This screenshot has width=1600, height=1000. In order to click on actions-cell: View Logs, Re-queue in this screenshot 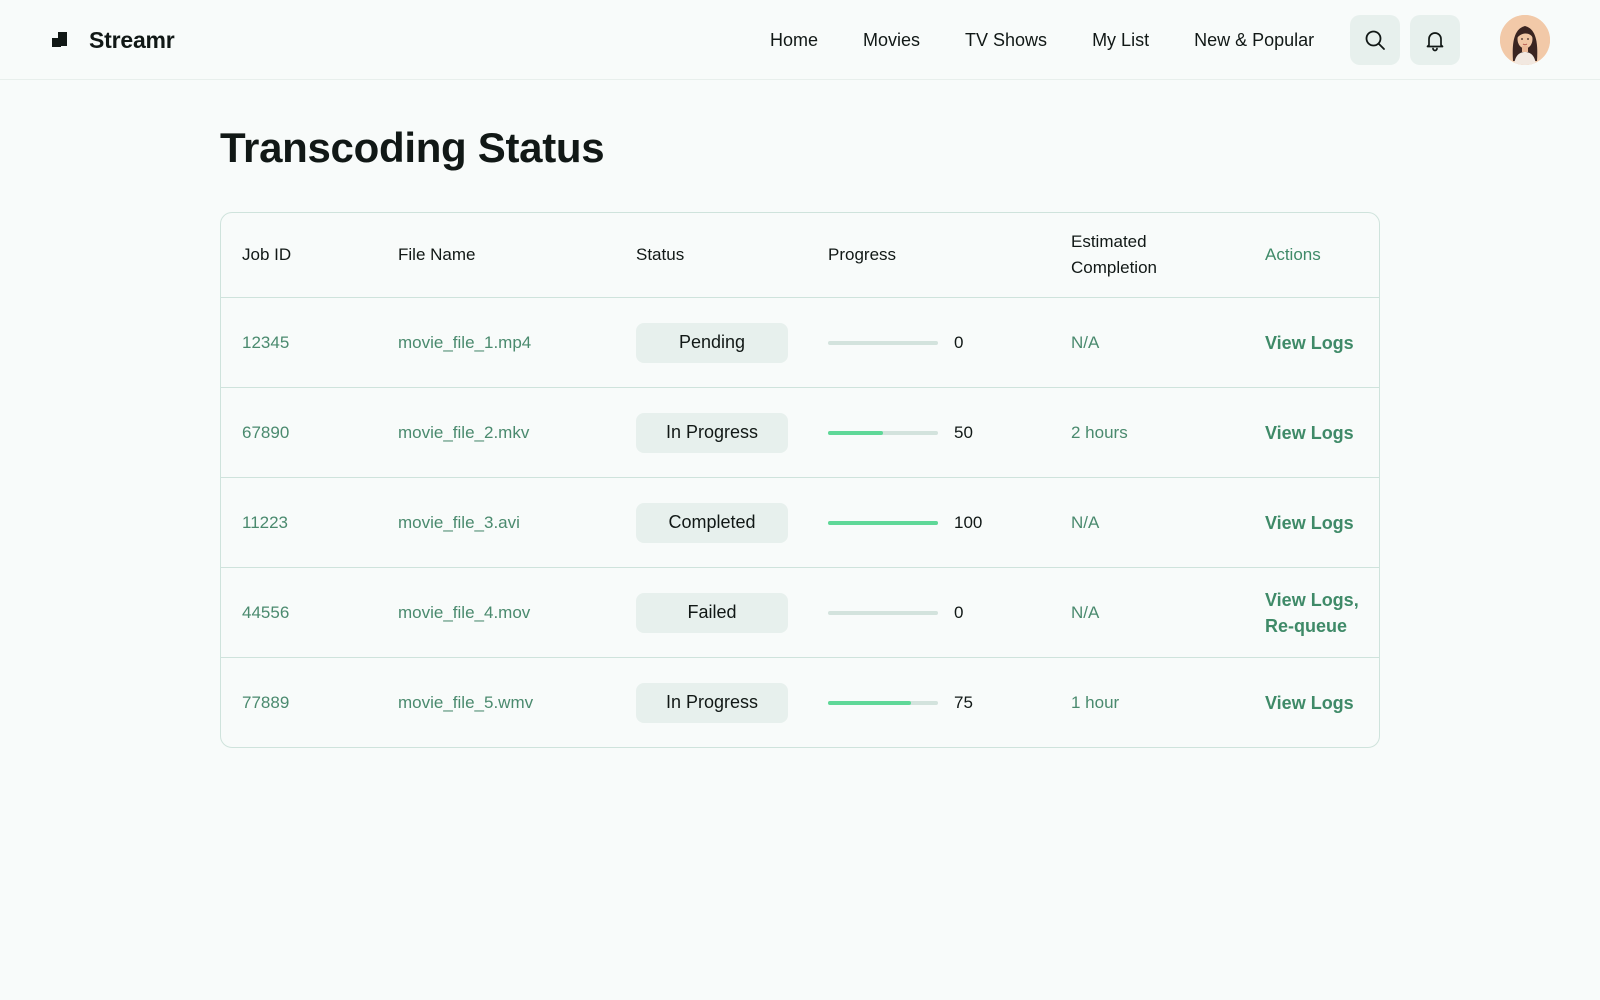, I will do `click(1320, 612)`.